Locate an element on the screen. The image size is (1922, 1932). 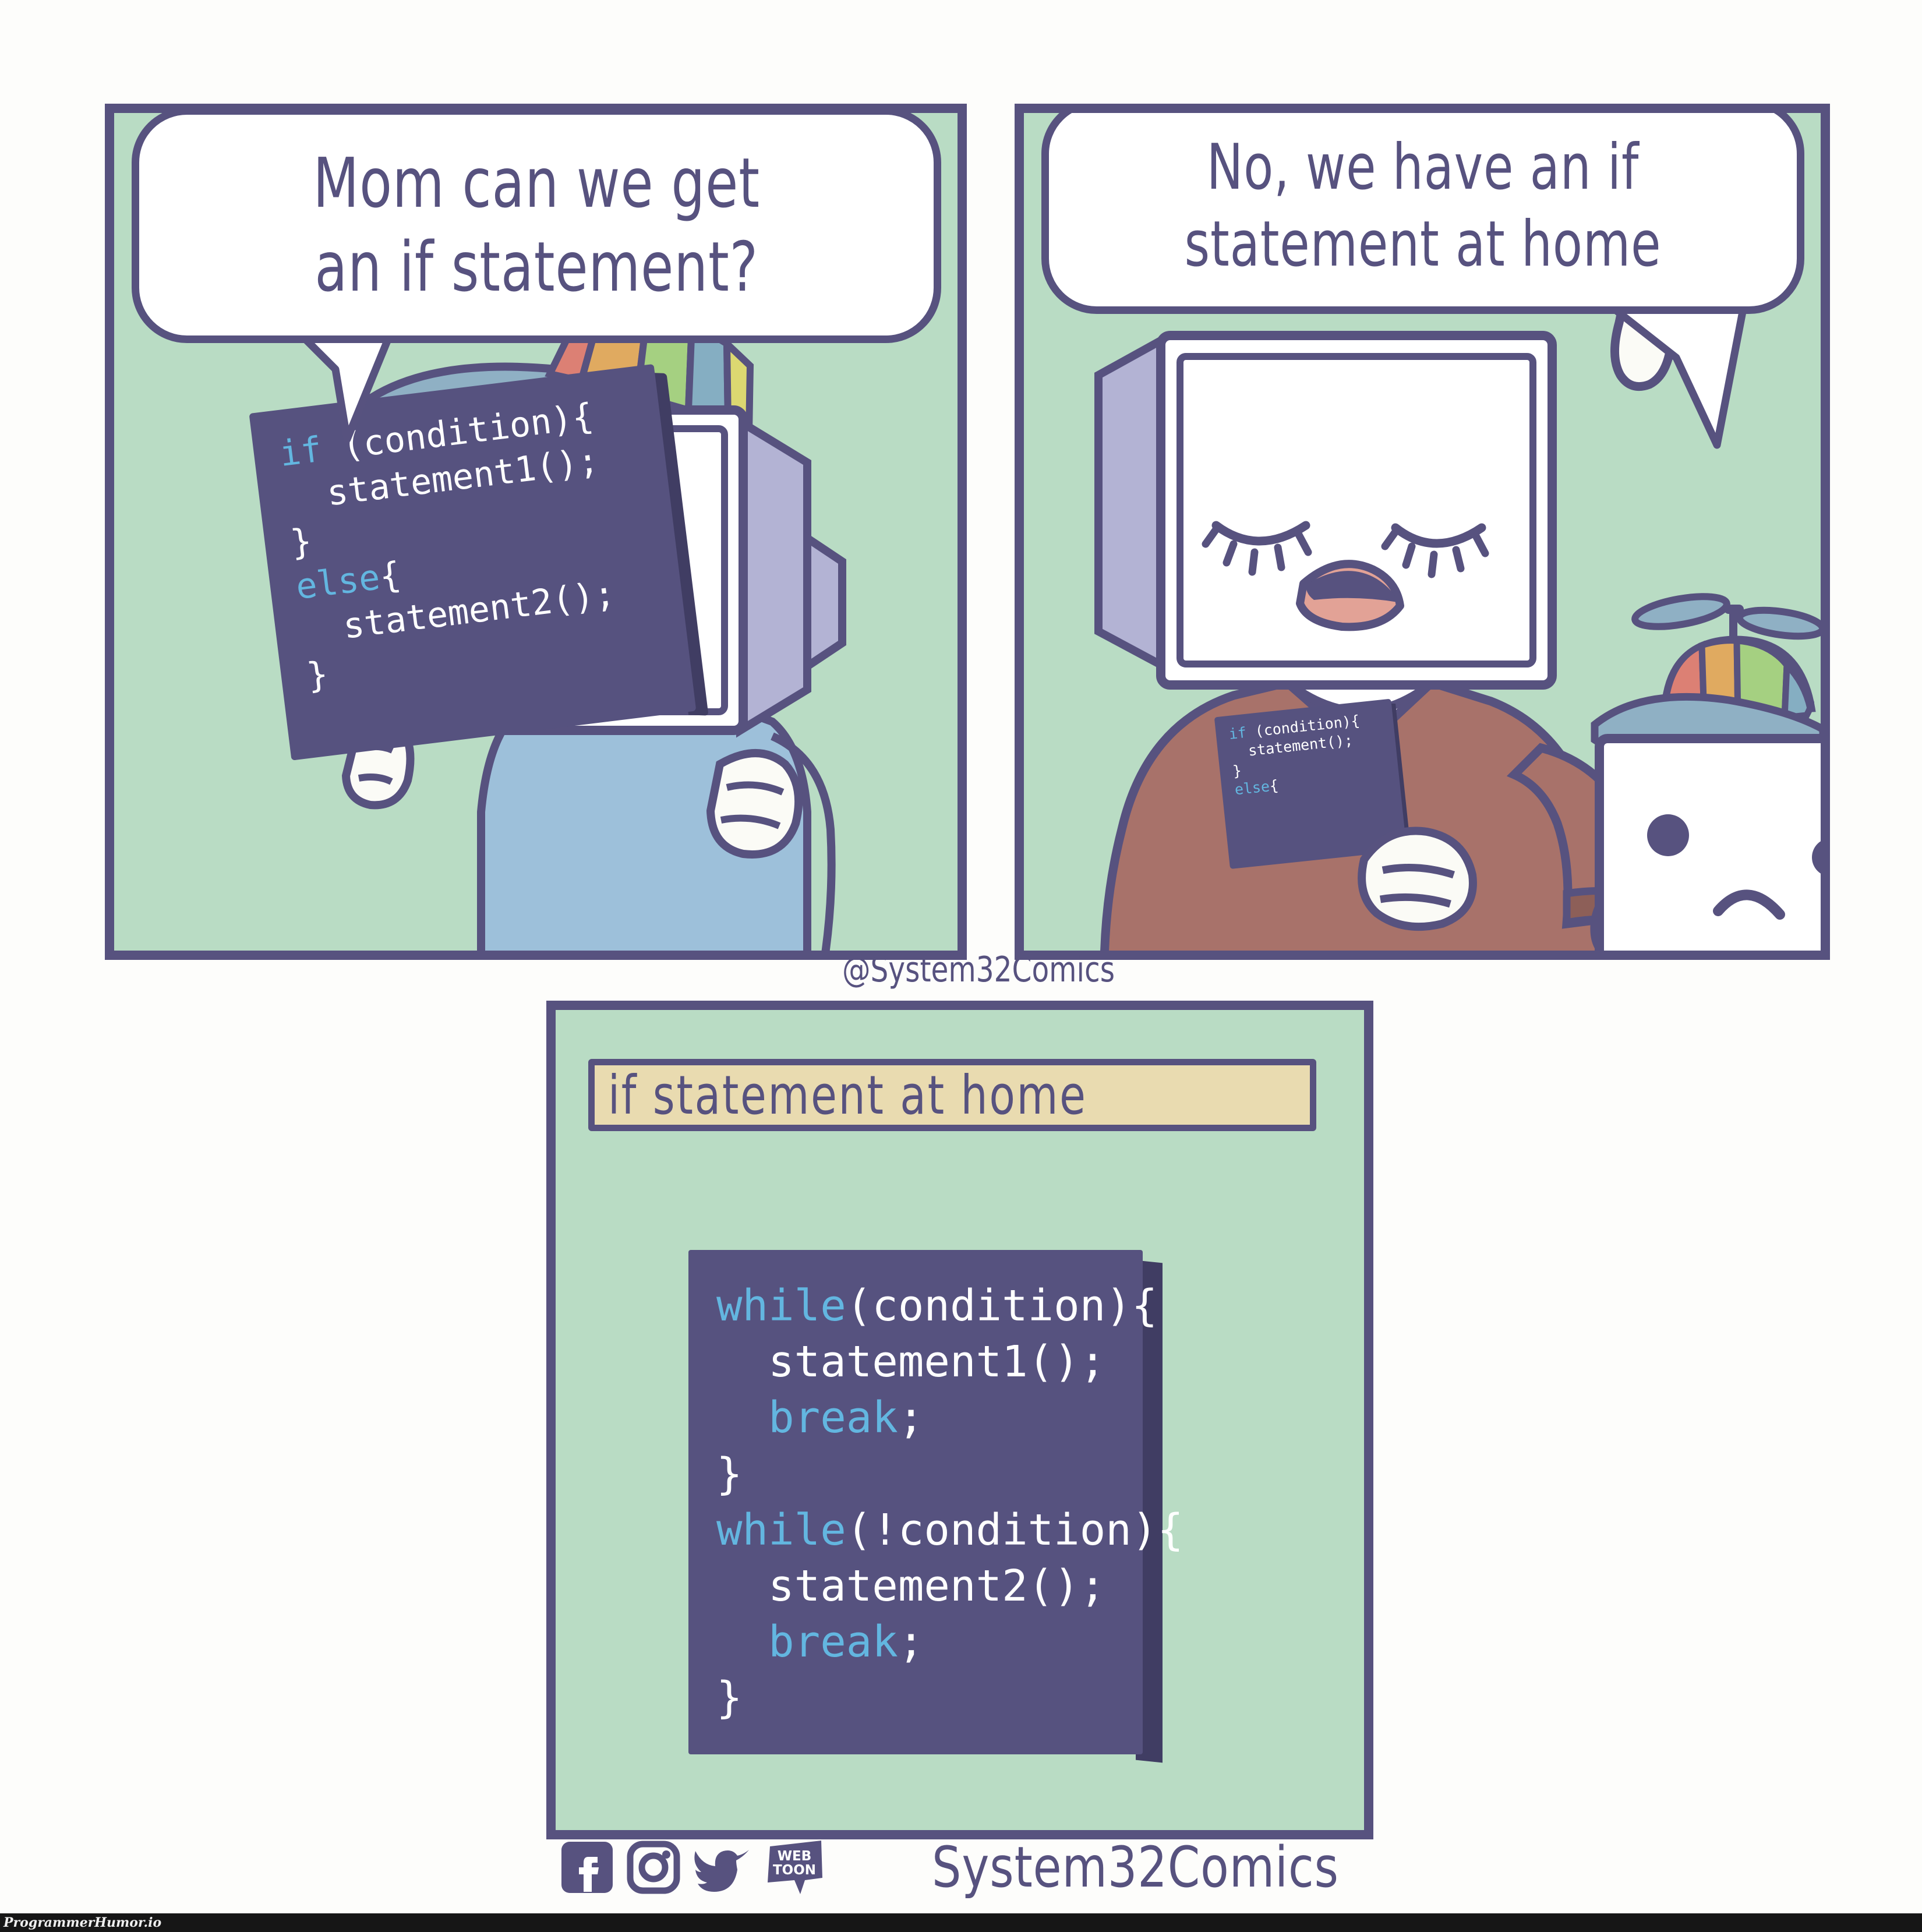
speech-bubble-text-2: No, we have an if statement at home is located at coordinates (1423, 206).